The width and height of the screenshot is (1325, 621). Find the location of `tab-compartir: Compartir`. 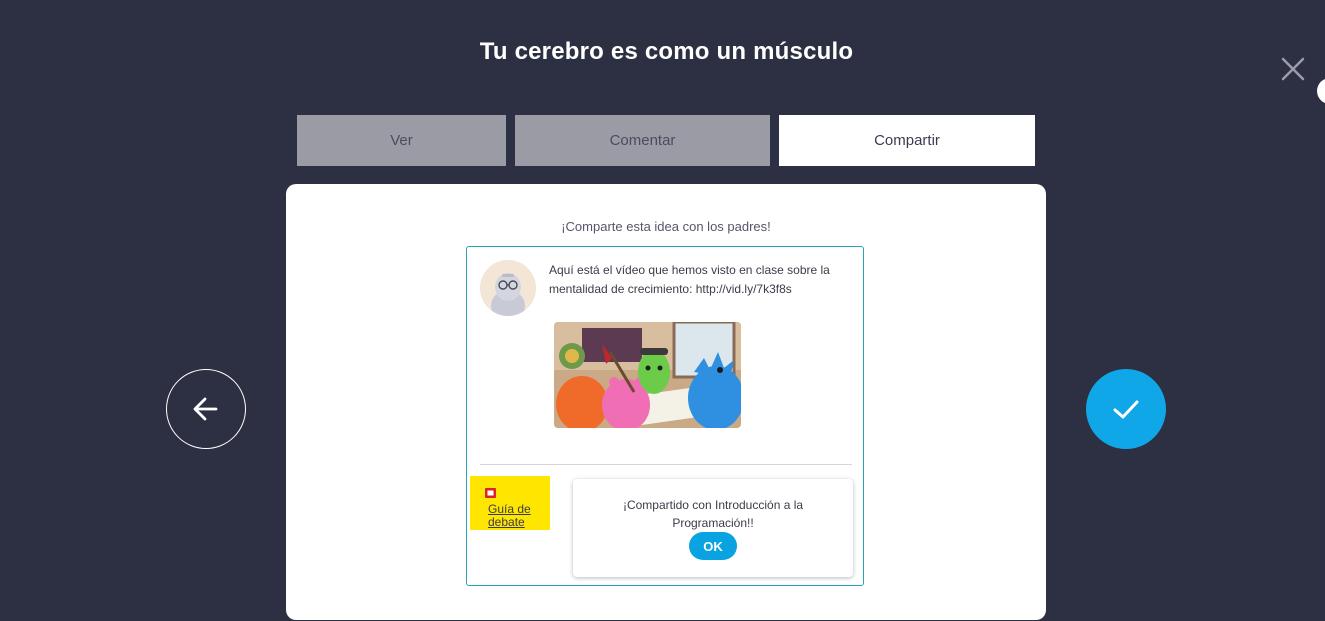

tab-compartir: Compartir is located at coordinates (907, 140).